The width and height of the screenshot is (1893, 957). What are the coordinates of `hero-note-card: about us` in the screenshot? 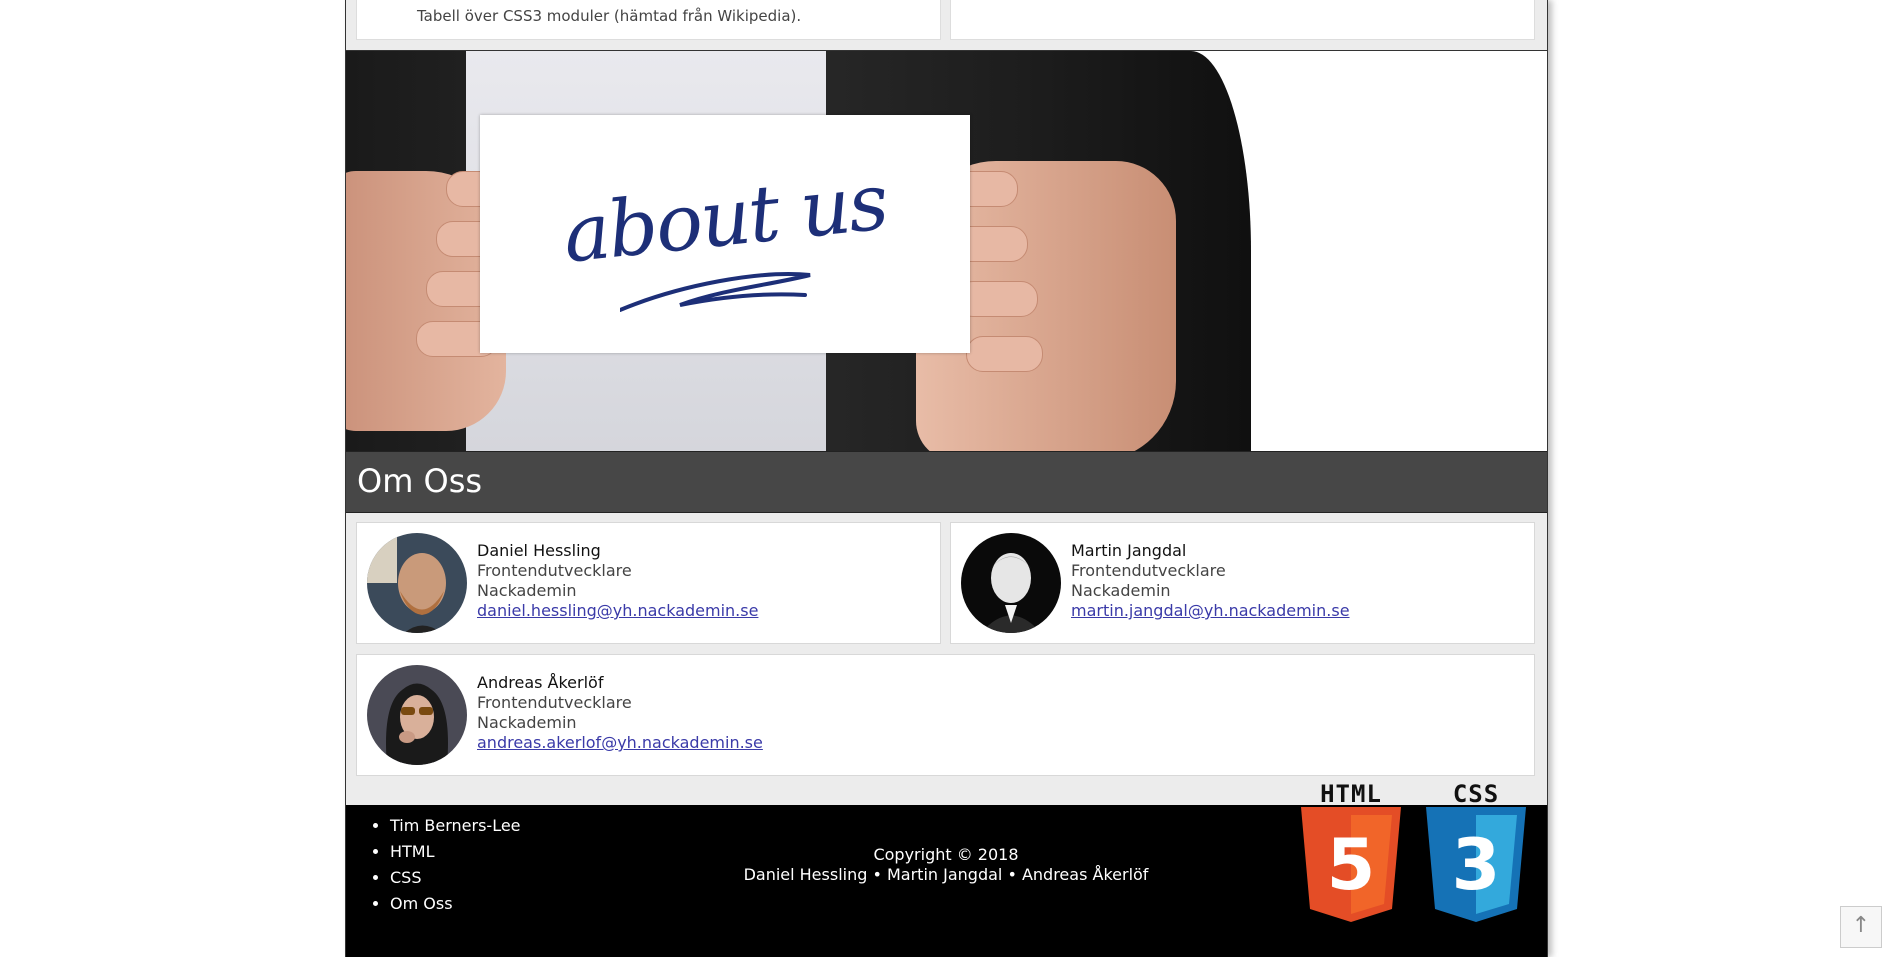 It's located at (725, 234).